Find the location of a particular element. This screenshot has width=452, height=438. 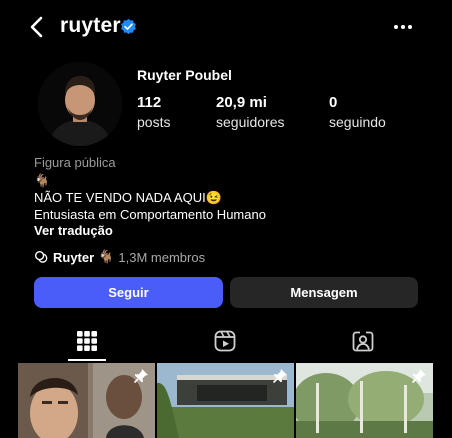

bio-line-description: Entusiasta em Comportamento Humano is located at coordinates (150, 214).